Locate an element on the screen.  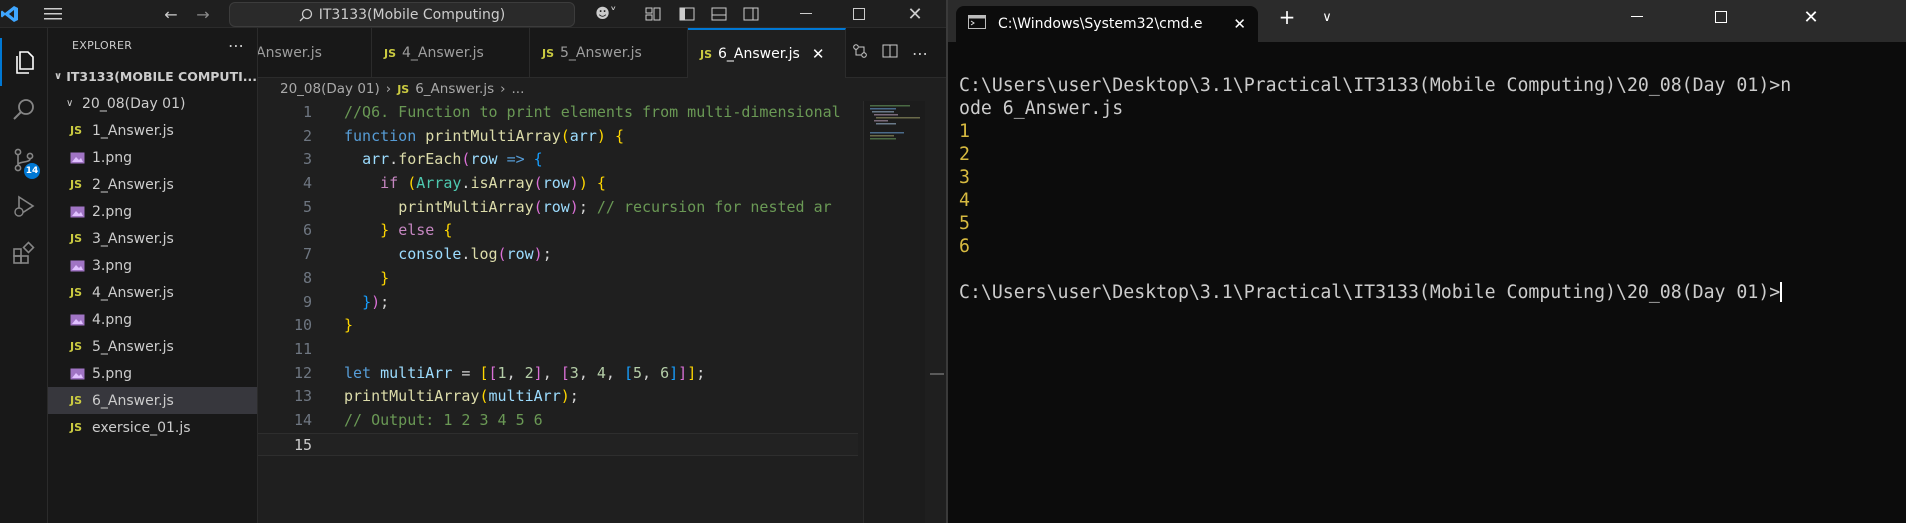
file-item: JS 3_Answer.js is located at coordinates (152, 238).